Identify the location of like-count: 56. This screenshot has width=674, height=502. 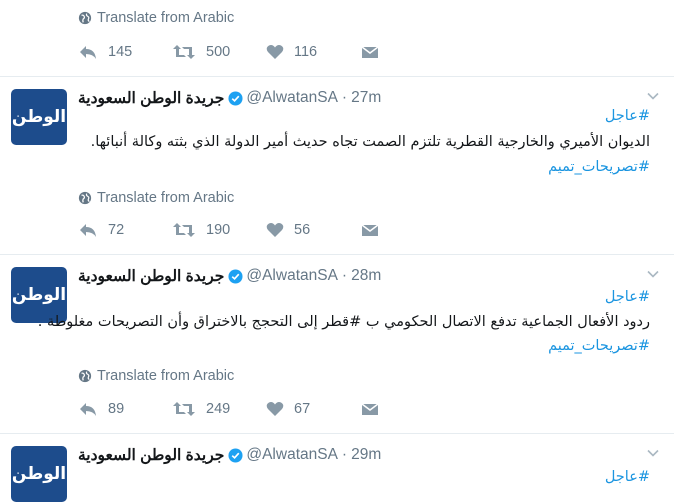
(302, 230).